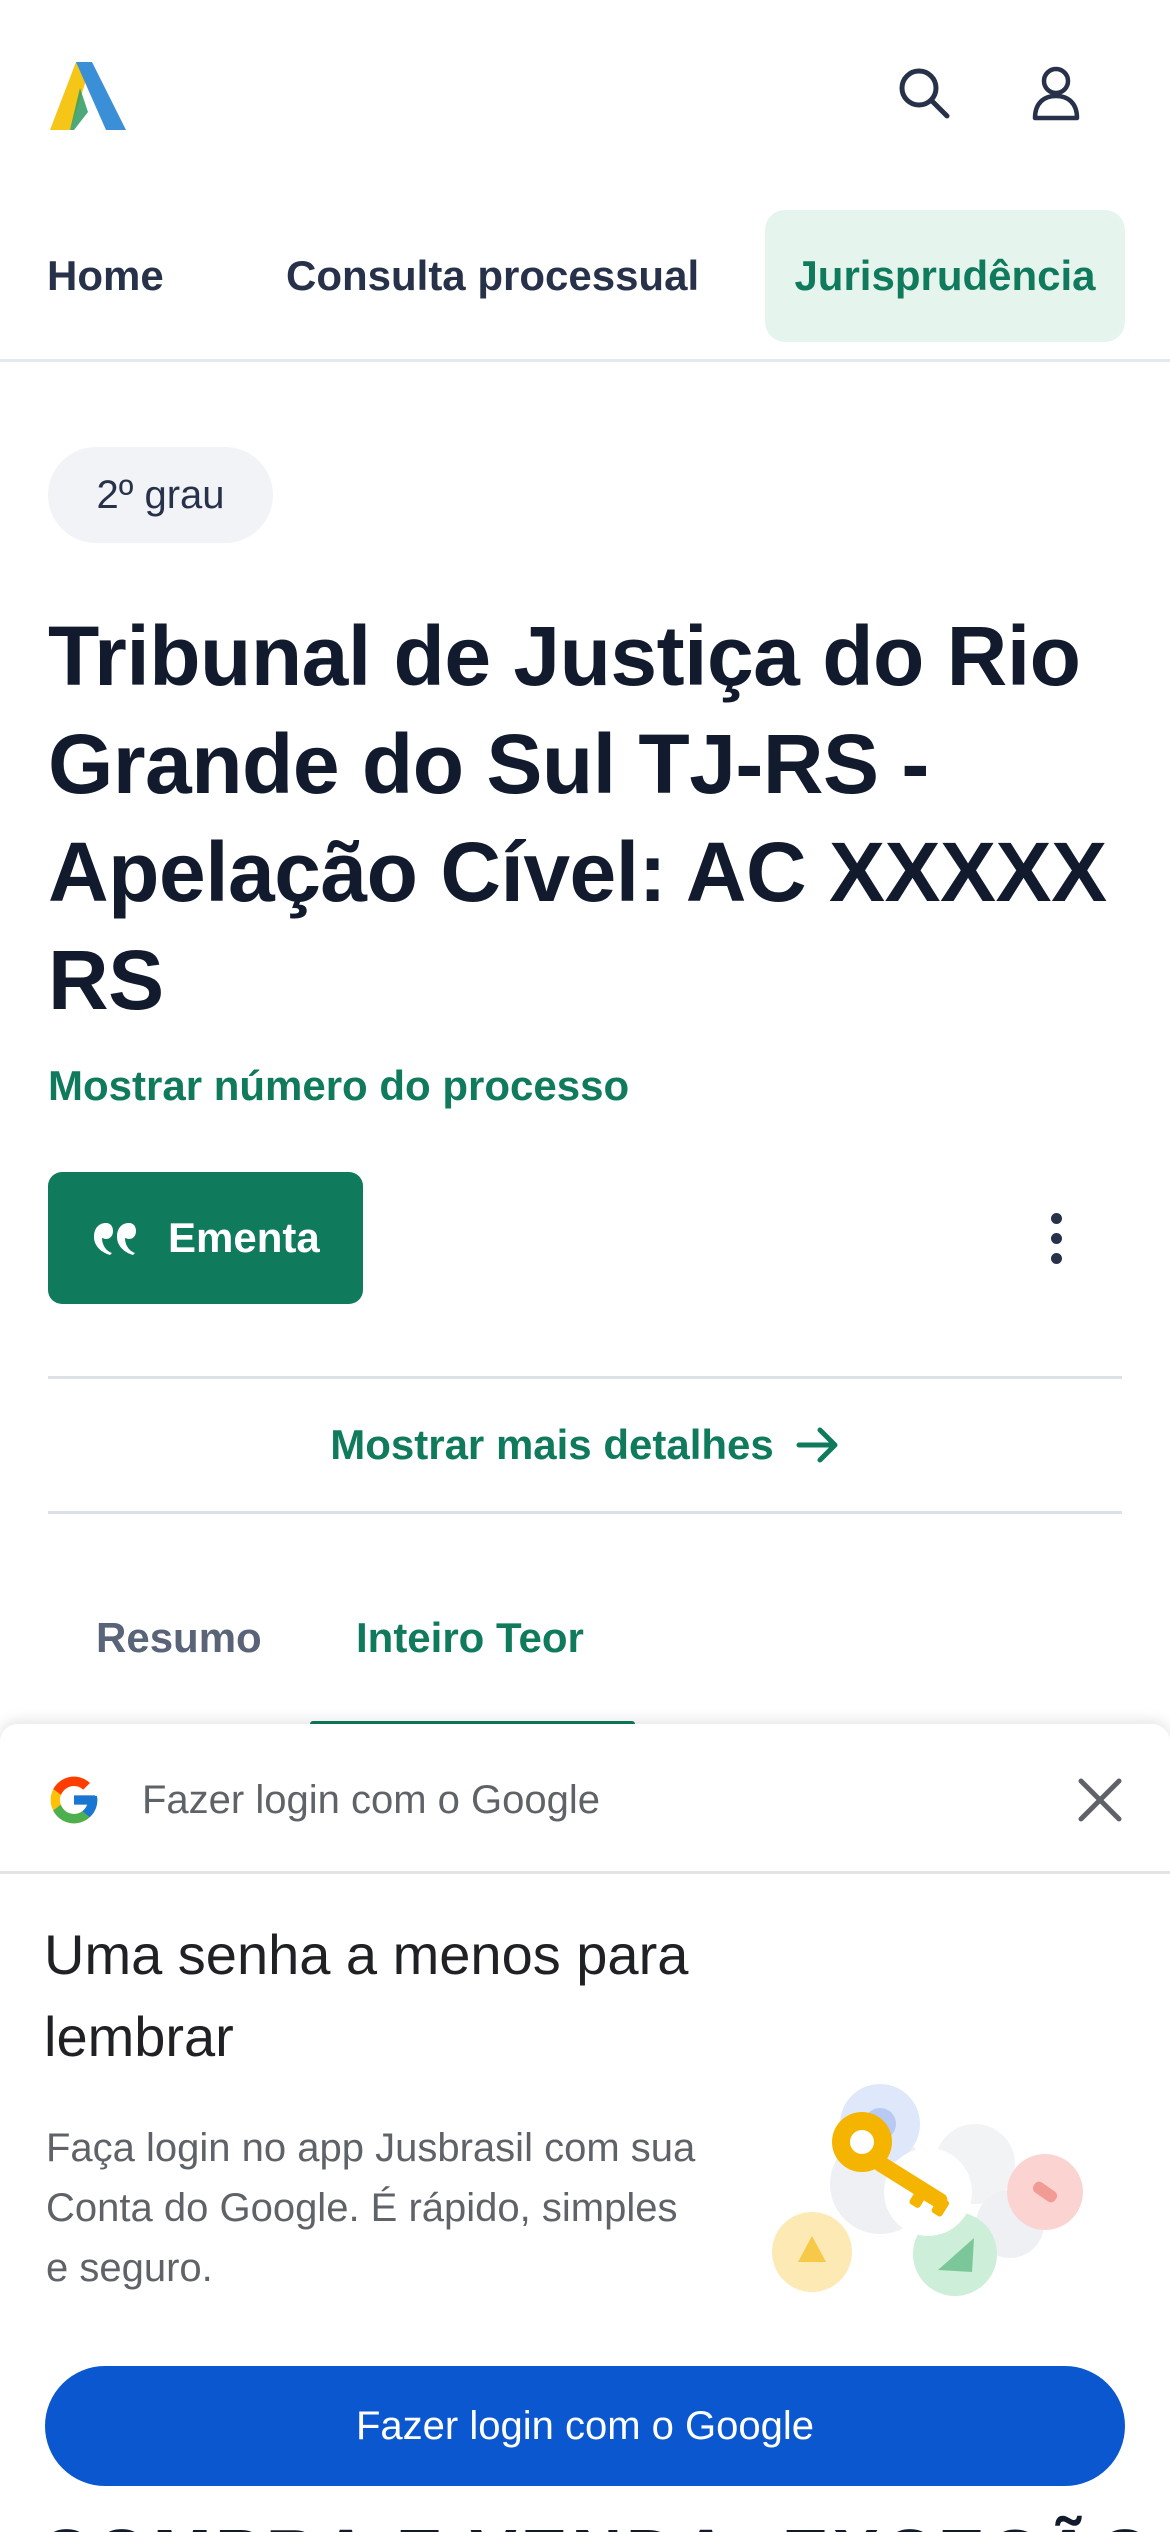 This screenshot has height=2532, width=1170. Describe the element at coordinates (105, 276) in the screenshot. I see `nav-item-home: Home` at that location.